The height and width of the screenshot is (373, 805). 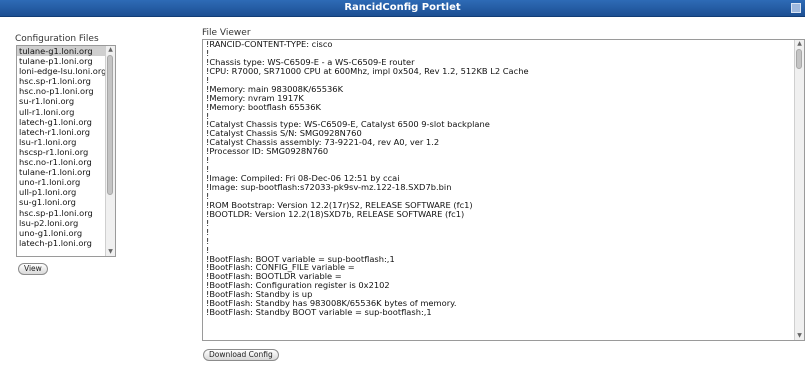 I want to click on window-toggle-icon, so click(x=796, y=8).